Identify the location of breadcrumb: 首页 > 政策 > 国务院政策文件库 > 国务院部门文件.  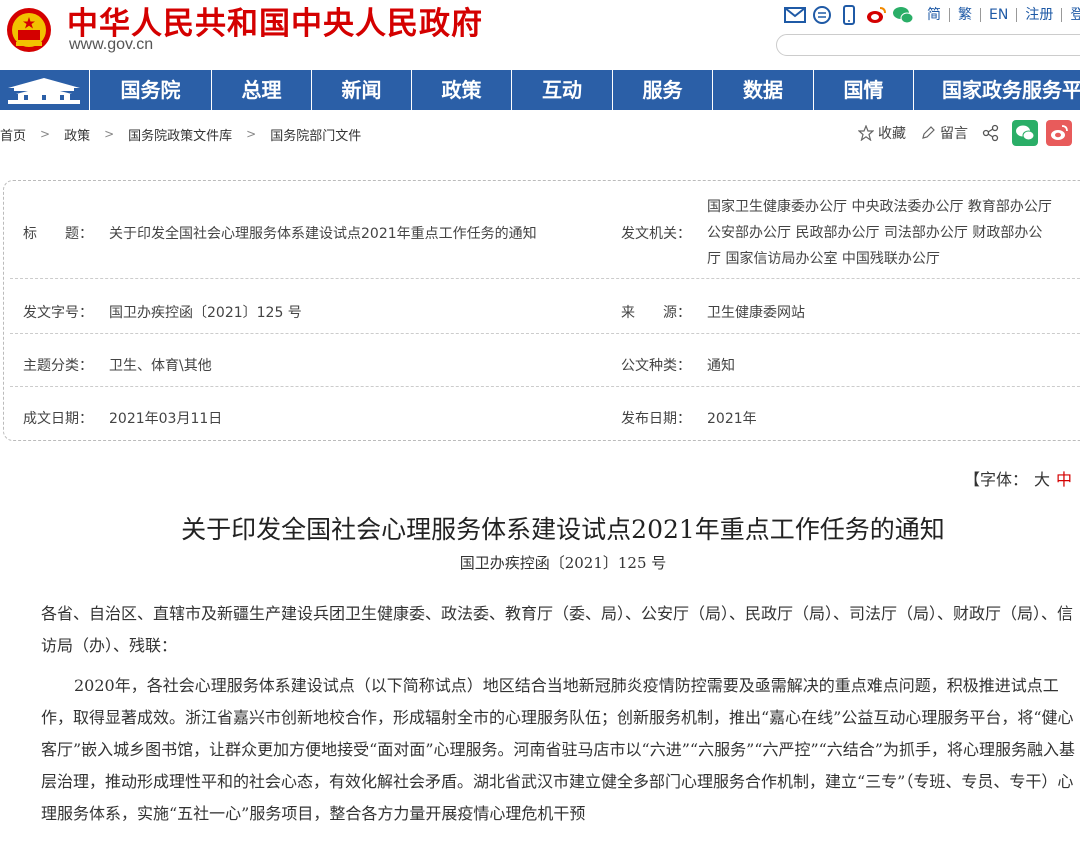
(180, 134).